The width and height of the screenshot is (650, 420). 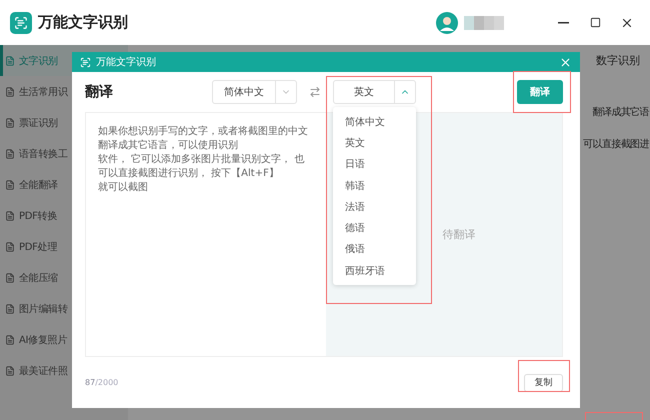 What do you see at coordinates (101, 382) in the screenshot?
I see `character-count: 87/2000` at bounding box center [101, 382].